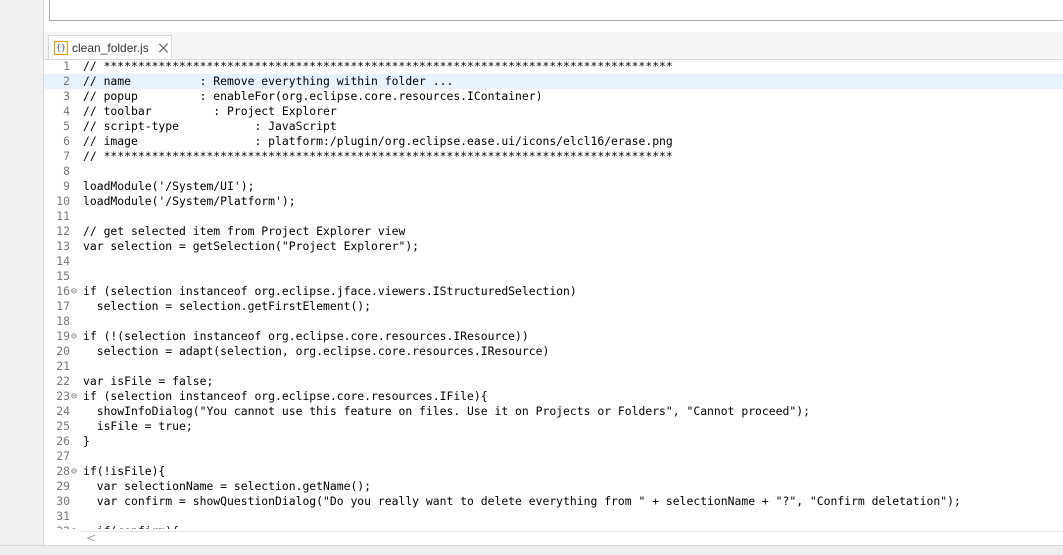 Image resolution: width=1063 pixels, height=555 pixels. What do you see at coordinates (227, 306) in the screenshot?
I see `code-text: selection = selection.getFirstElement();` at bounding box center [227, 306].